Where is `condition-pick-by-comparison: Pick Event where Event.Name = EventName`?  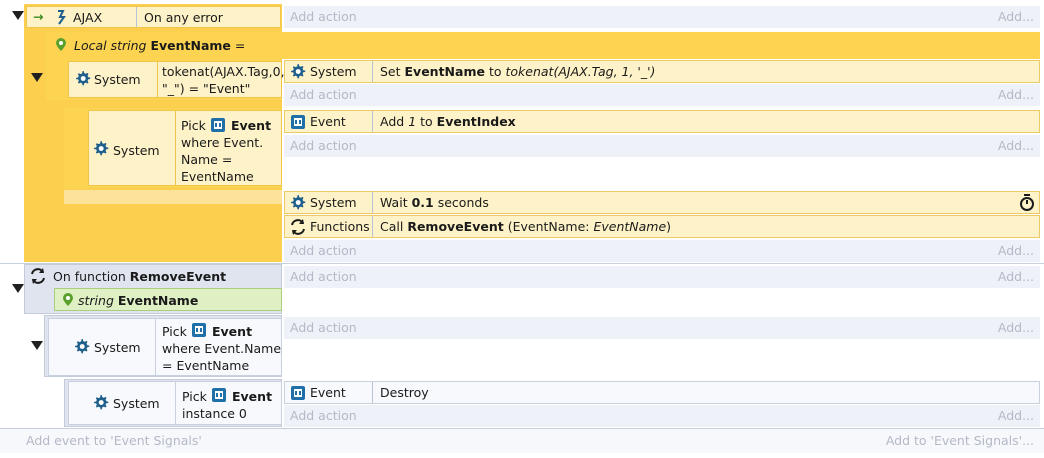 condition-pick-by-comparison: Pick Event where Event.Name = EventName is located at coordinates (219, 347).